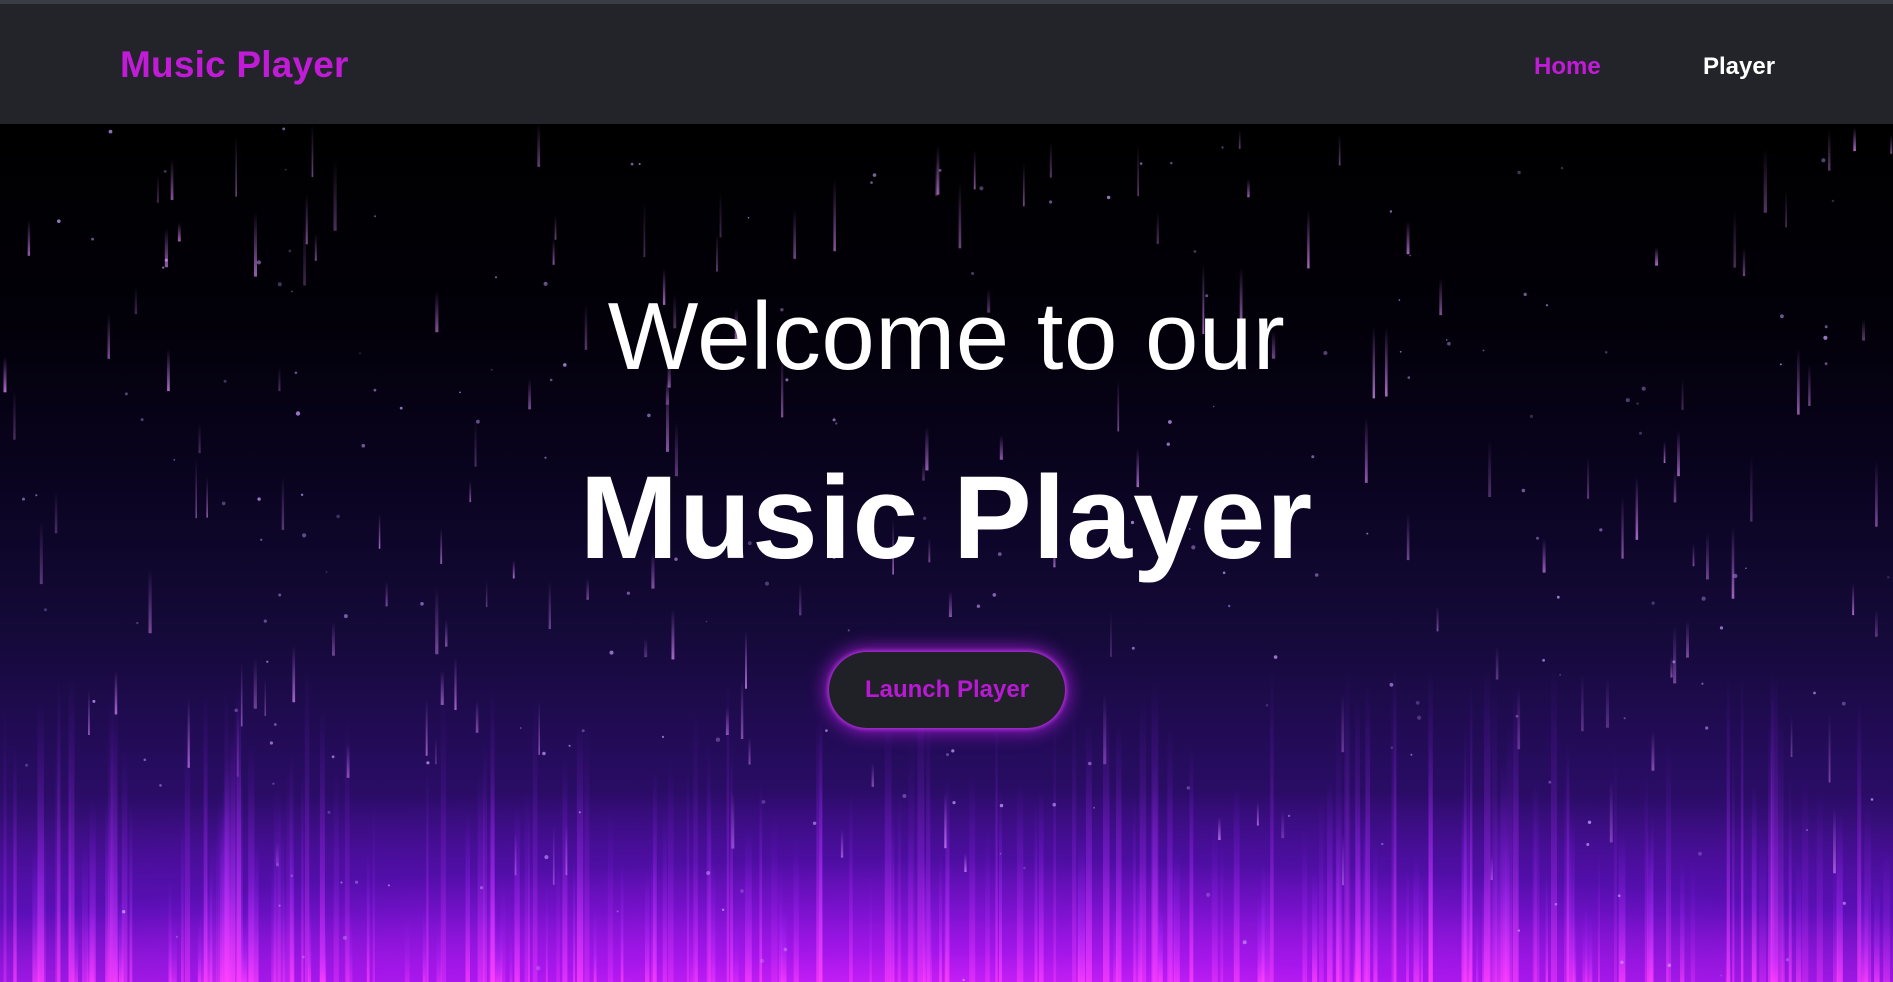  What do you see at coordinates (1567, 67) in the screenshot?
I see `nav-home-link: Home` at bounding box center [1567, 67].